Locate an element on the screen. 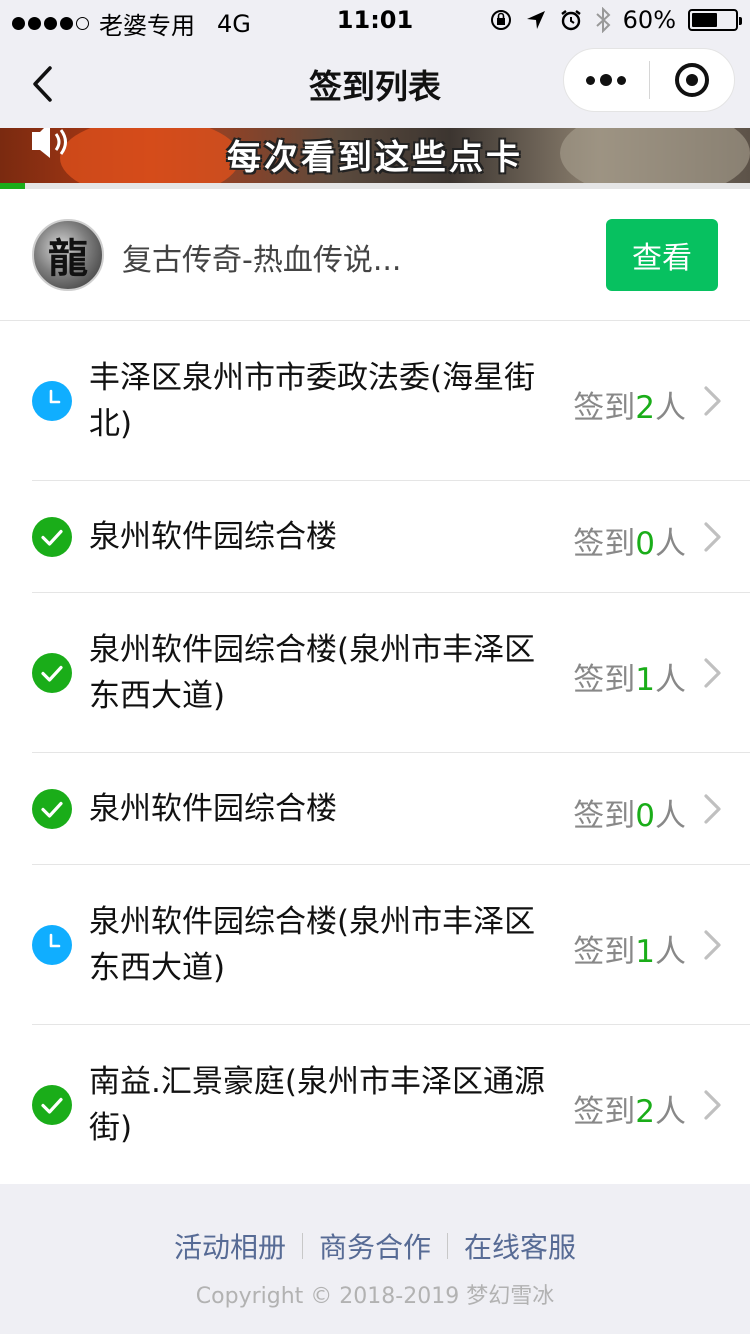  video-player: 每次看到这些点卡 is located at coordinates (375, 155).